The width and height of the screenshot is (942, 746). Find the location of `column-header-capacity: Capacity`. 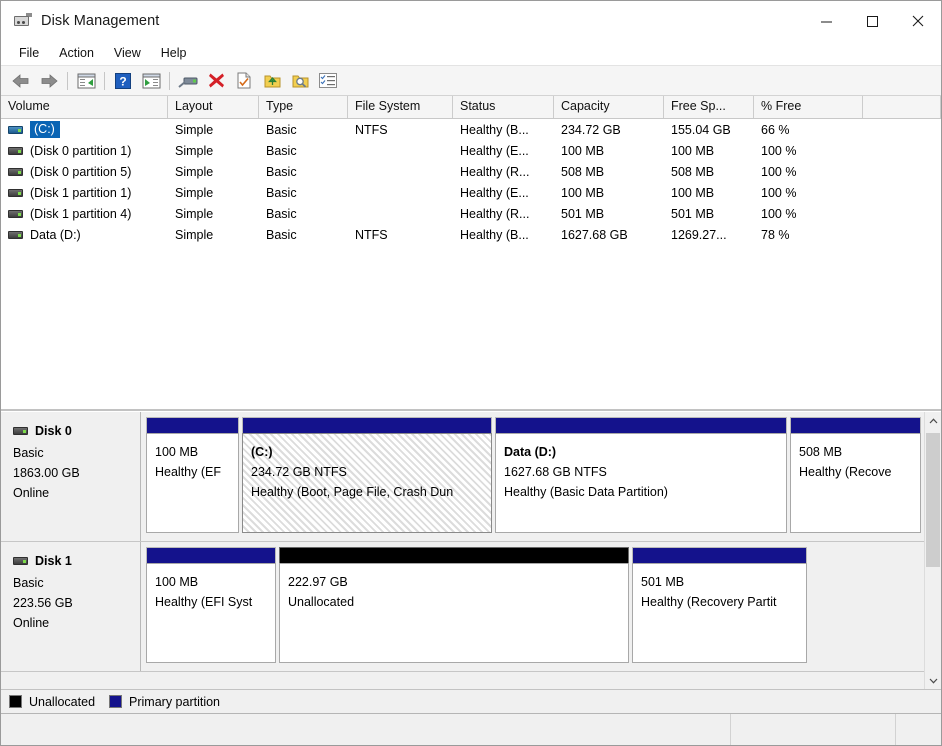

column-header-capacity: Capacity is located at coordinates (609, 107).